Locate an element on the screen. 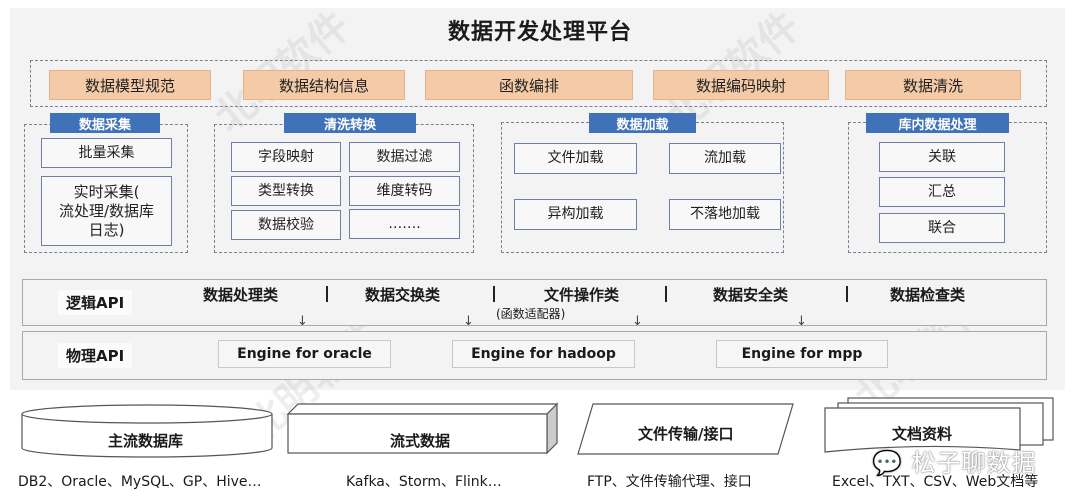 The height and width of the screenshot is (504, 1080). clean-data-filter: 数据过滤 is located at coordinates (404, 157).